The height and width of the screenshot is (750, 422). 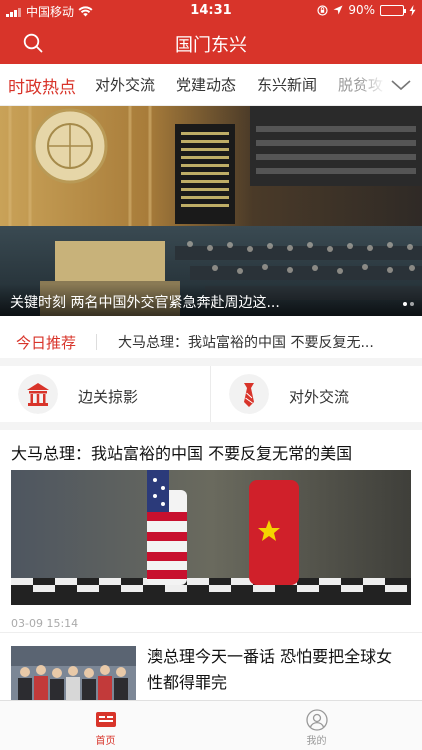 I want to click on today-label: 今日推荐, so click(x=46, y=343).